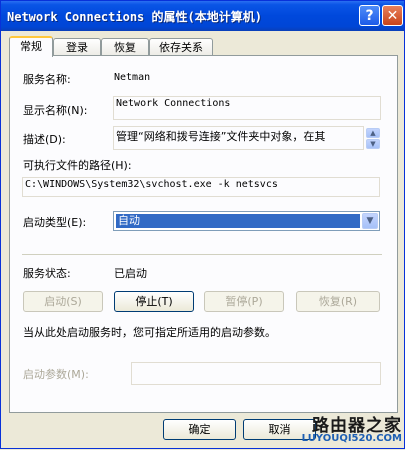 Image resolution: width=405 pixels, height=450 pixels. What do you see at coordinates (56, 374) in the screenshot?
I see `start-params-label: 启动参数(M):` at bounding box center [56, 374].